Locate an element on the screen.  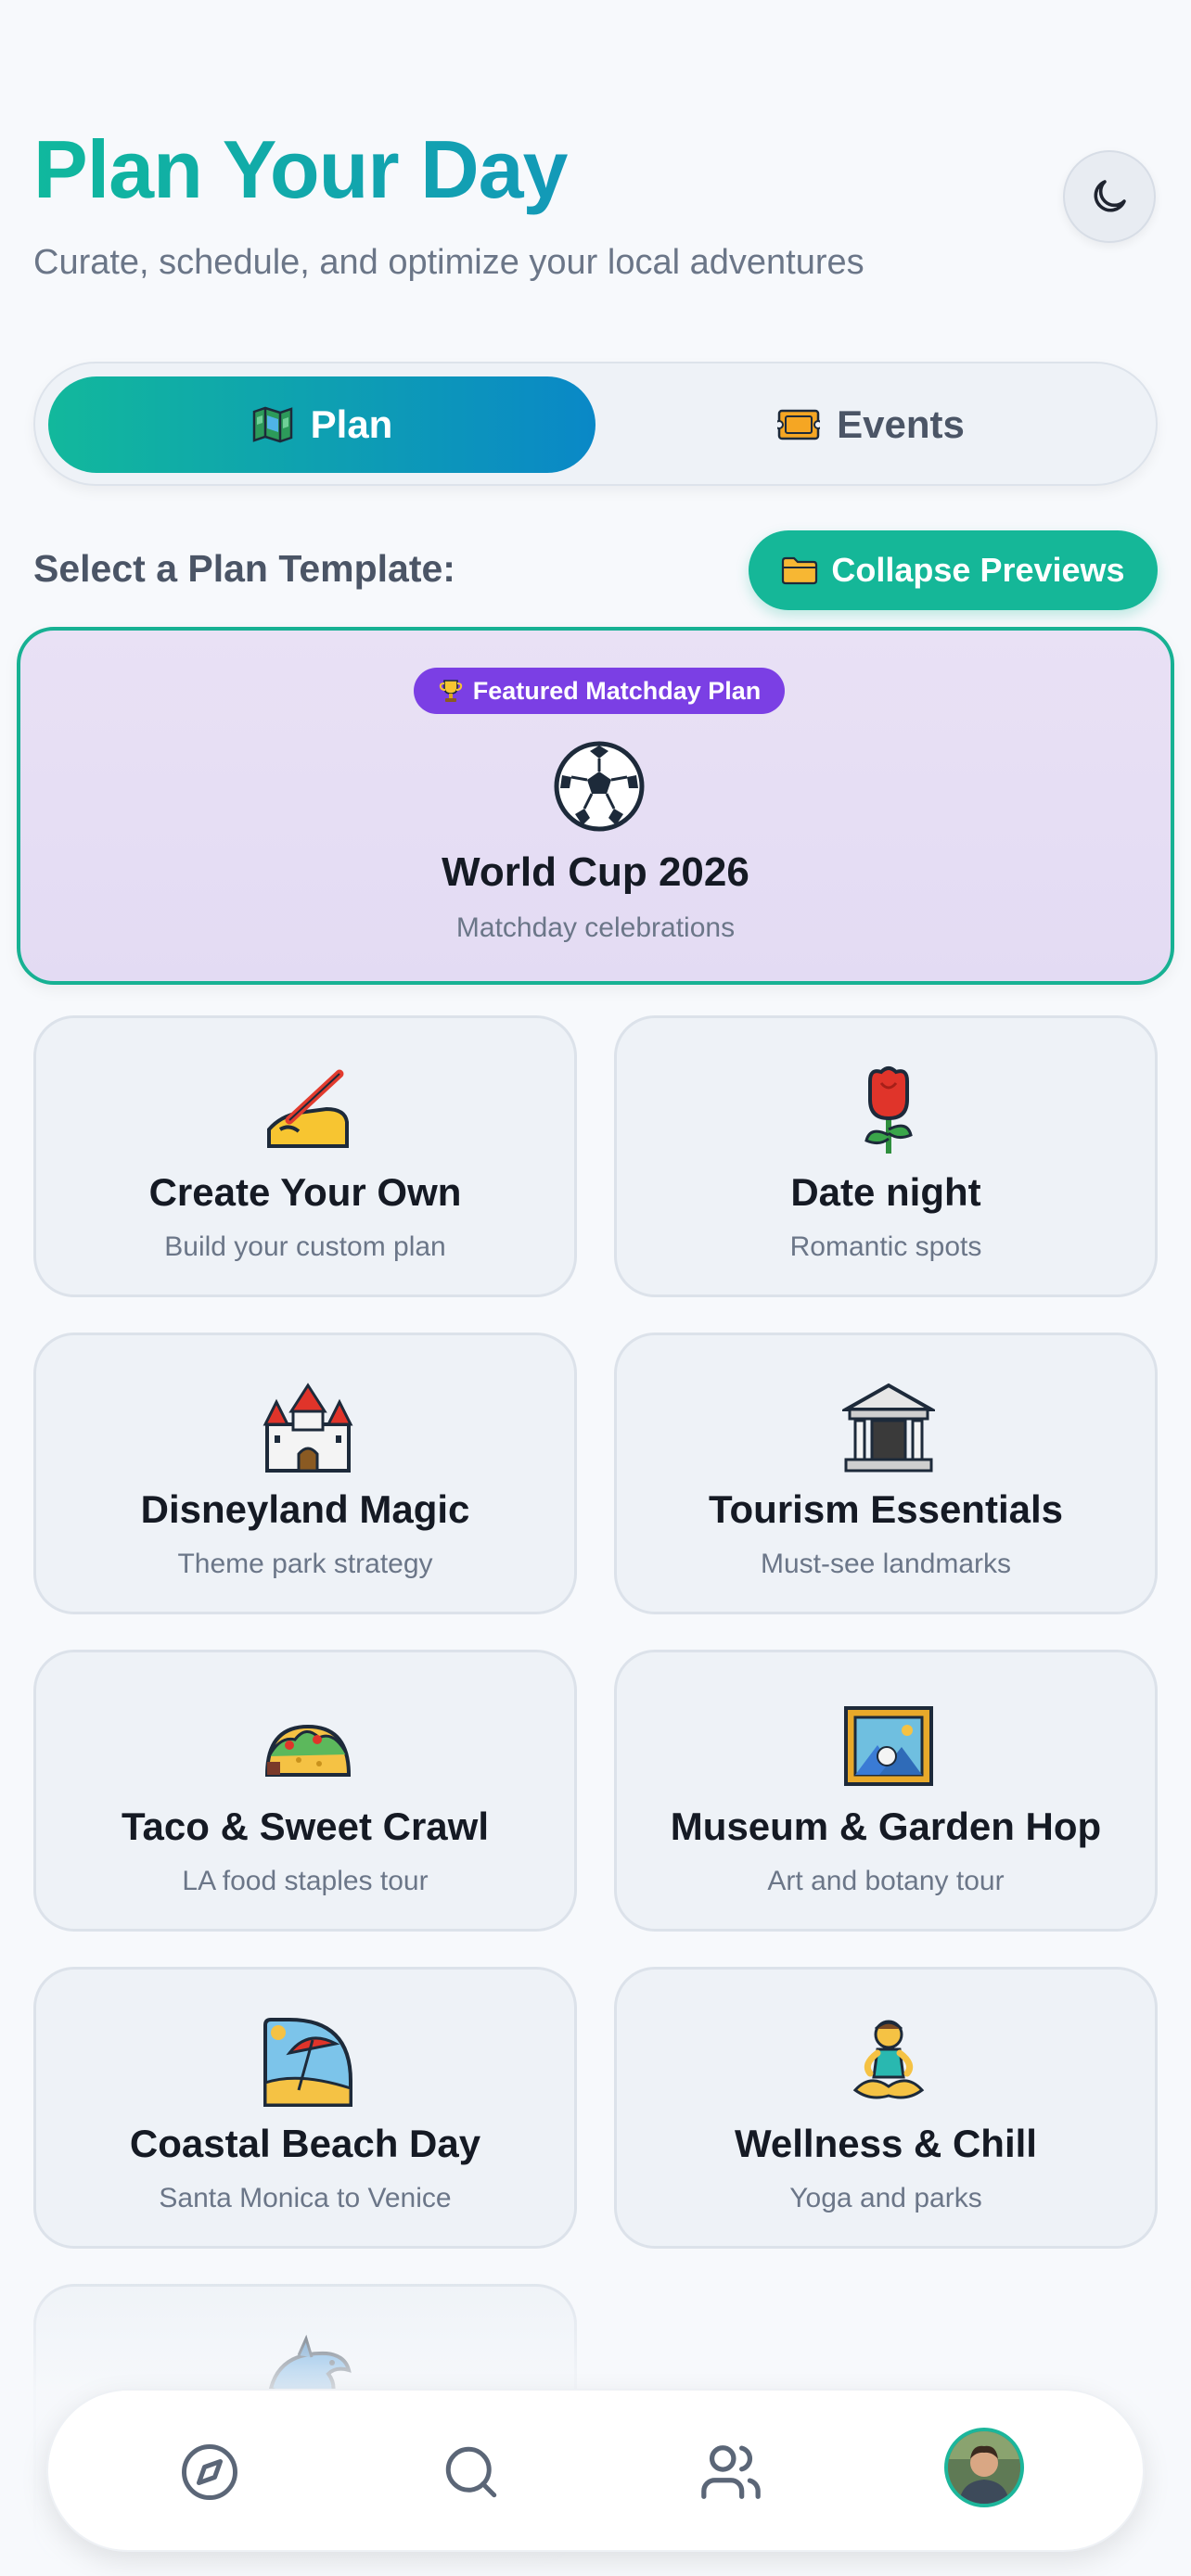
soccer-ball-icon is located at coordinates (599, 786).